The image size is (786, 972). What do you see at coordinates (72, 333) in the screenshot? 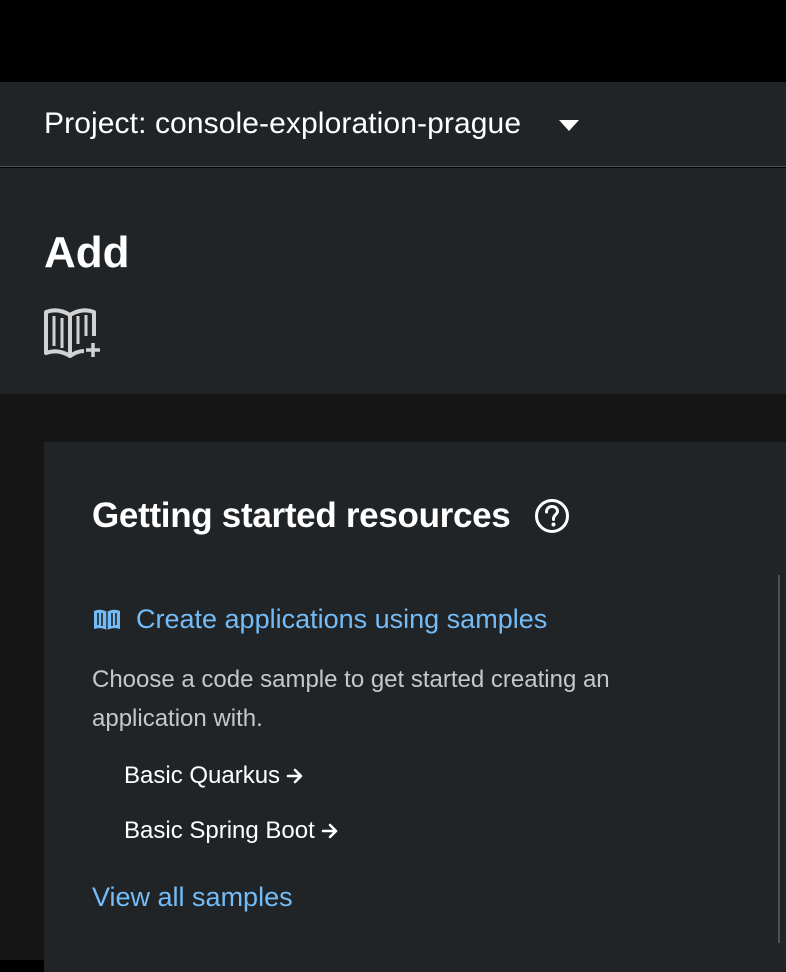
I see `book-add-icon` at bounding box center [72, 333].